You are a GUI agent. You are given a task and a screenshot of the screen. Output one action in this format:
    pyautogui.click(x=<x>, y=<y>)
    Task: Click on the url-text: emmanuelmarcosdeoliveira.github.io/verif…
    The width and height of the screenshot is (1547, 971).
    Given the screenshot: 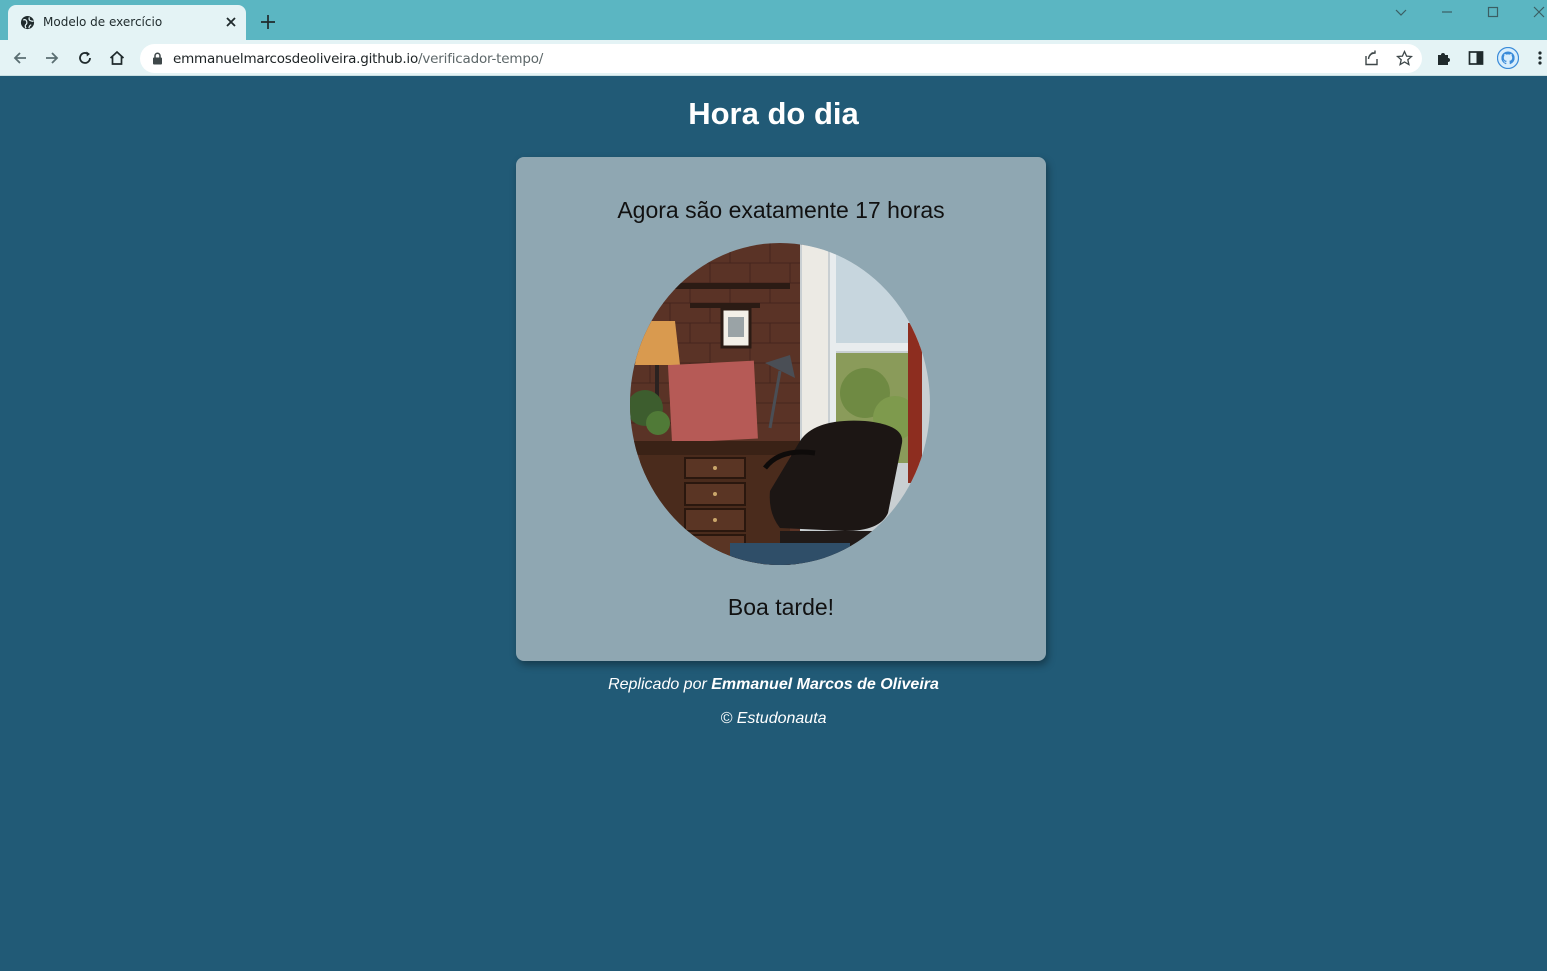 What is the action you would take?
    pyautogui.click(x=358, y=59)
    